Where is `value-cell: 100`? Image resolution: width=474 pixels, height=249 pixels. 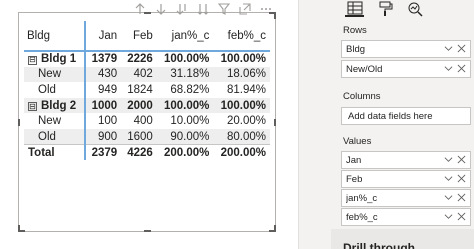 value-cell: 100 is located at coordinates (108, 121).